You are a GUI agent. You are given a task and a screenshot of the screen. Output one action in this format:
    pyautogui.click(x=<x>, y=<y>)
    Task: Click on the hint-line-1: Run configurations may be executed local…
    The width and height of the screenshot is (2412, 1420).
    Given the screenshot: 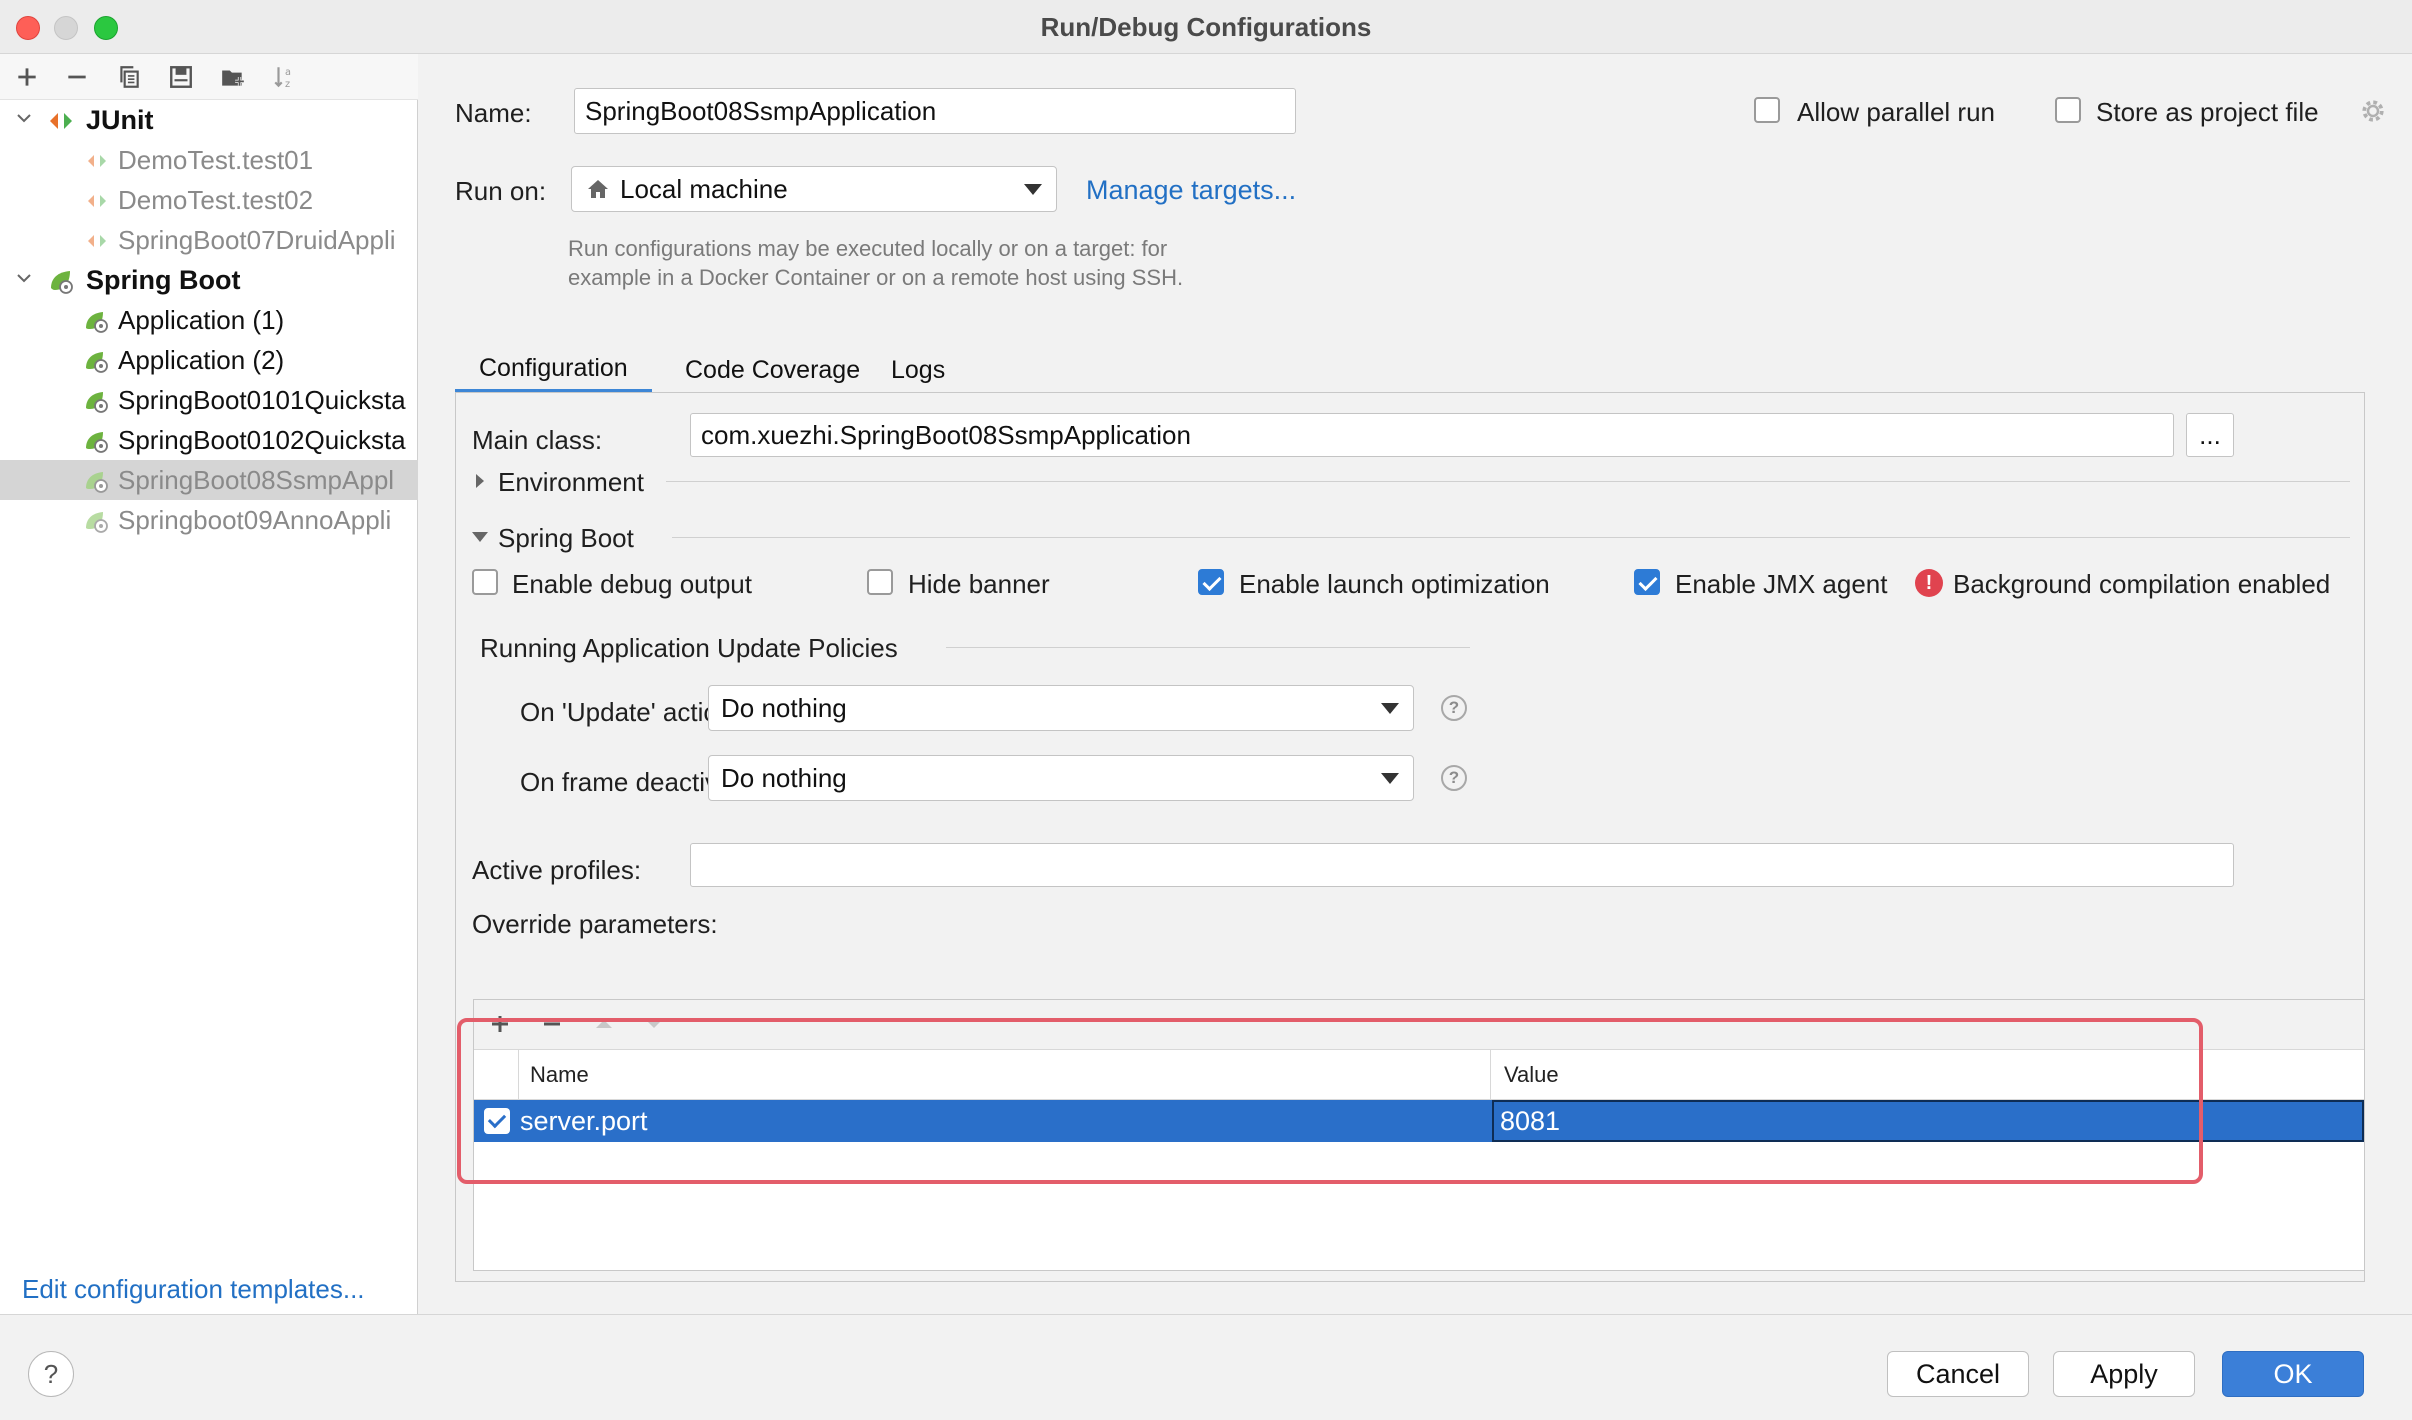 What is the action you would take?
    pyautogui.click(x=868, y=248)
    